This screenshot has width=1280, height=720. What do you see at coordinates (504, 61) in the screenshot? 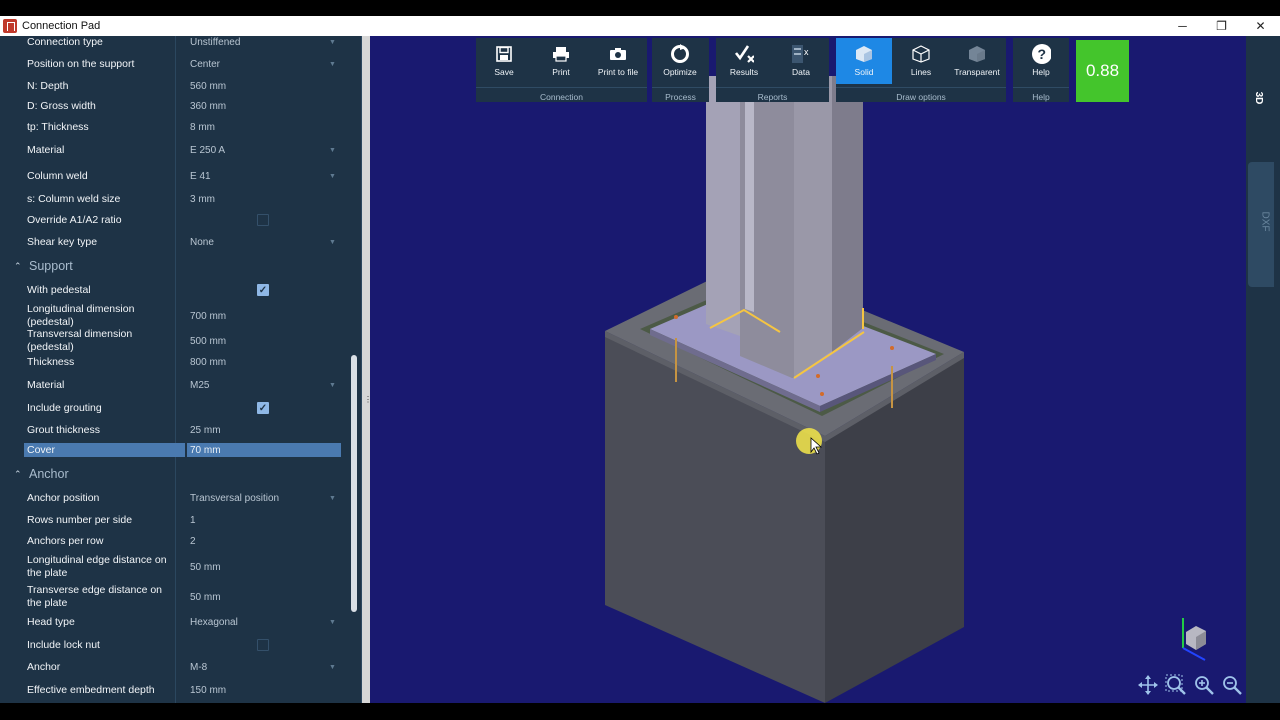
I see `save-button: Save` at bounding box center [504, 61].